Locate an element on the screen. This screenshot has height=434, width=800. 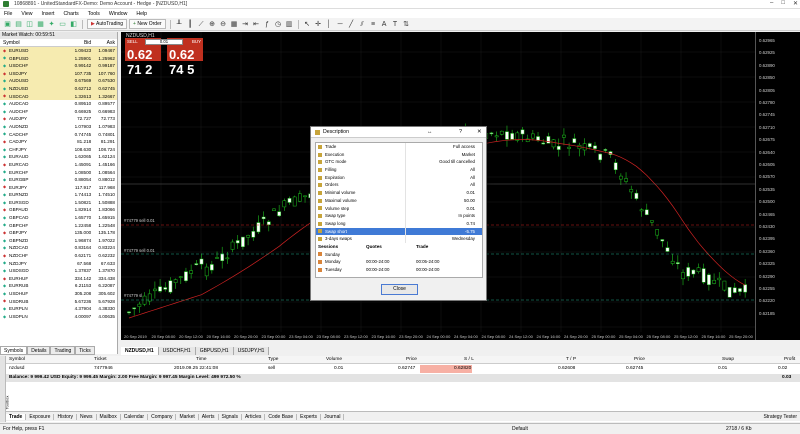
market-watch-row: ◆ GBPCHF 1.22458 1.22548 is located at coordinates (58, 226).